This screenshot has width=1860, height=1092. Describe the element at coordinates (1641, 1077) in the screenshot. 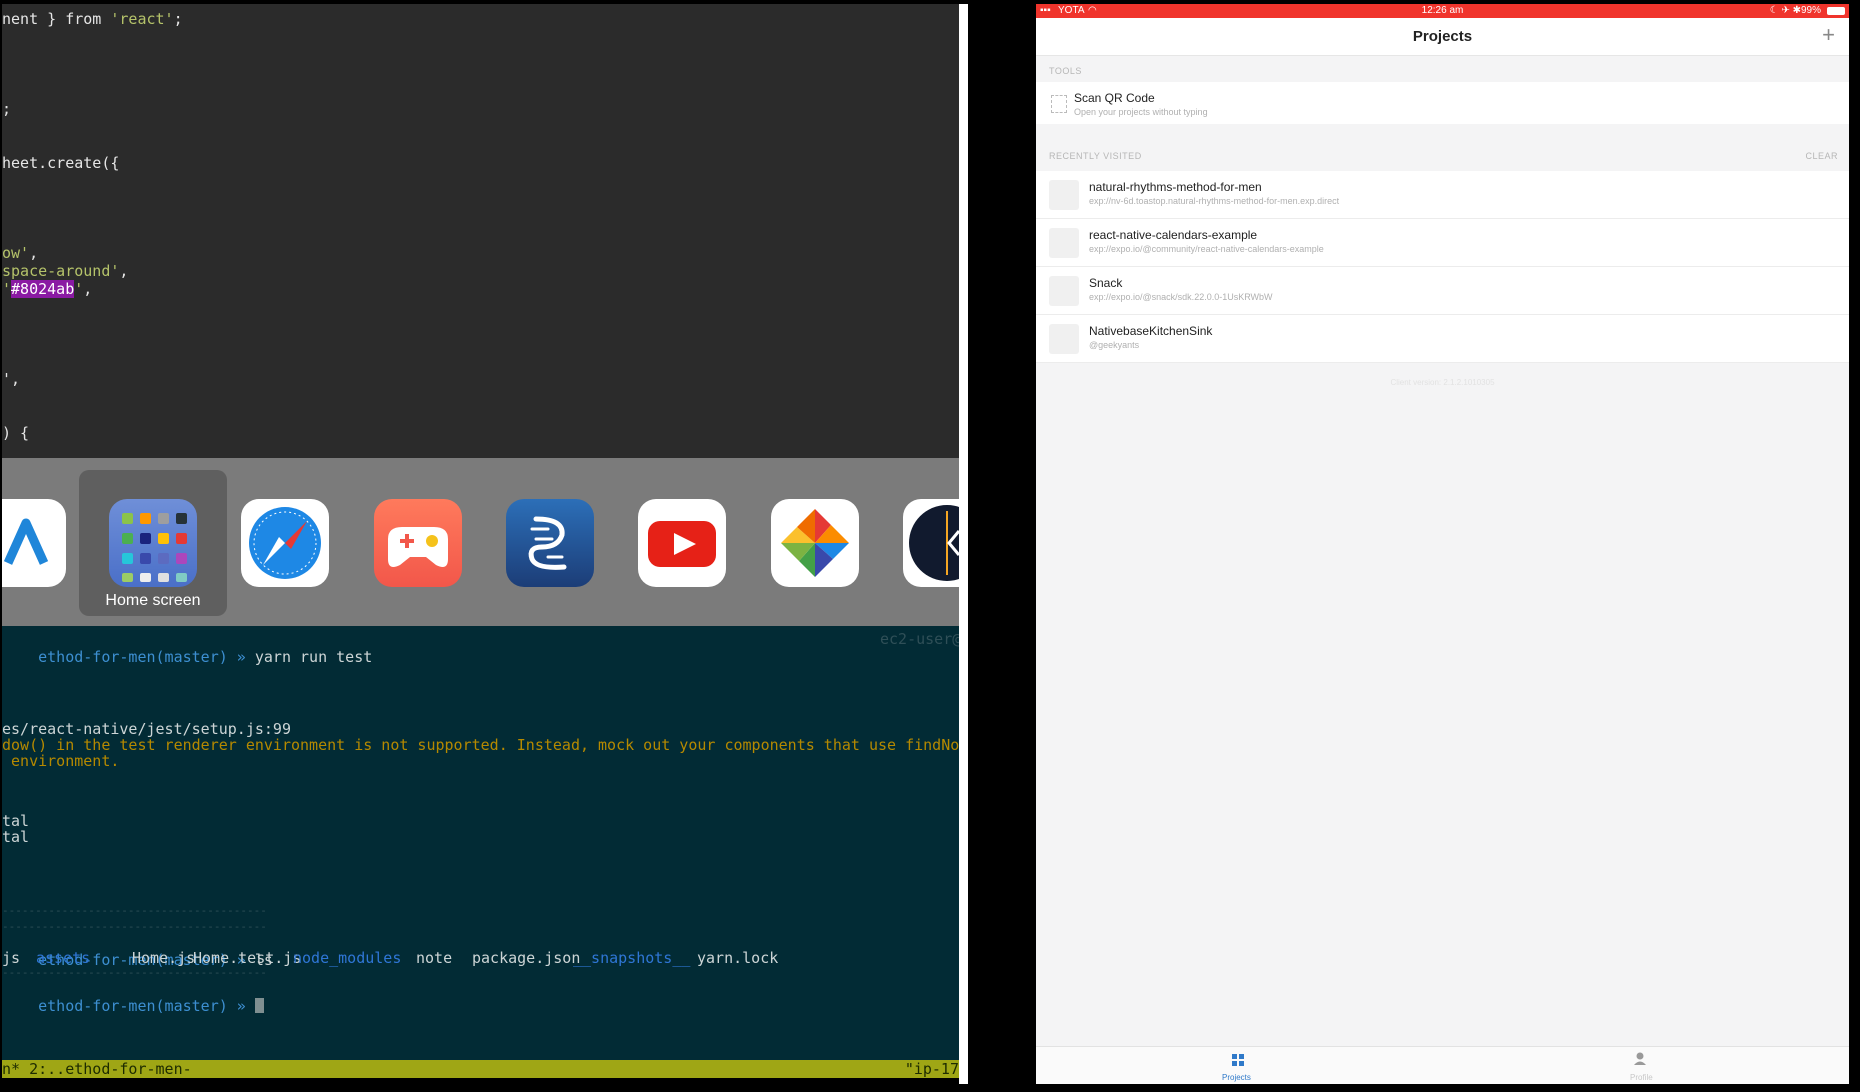

I see `tab-profile: Profile` at that location.